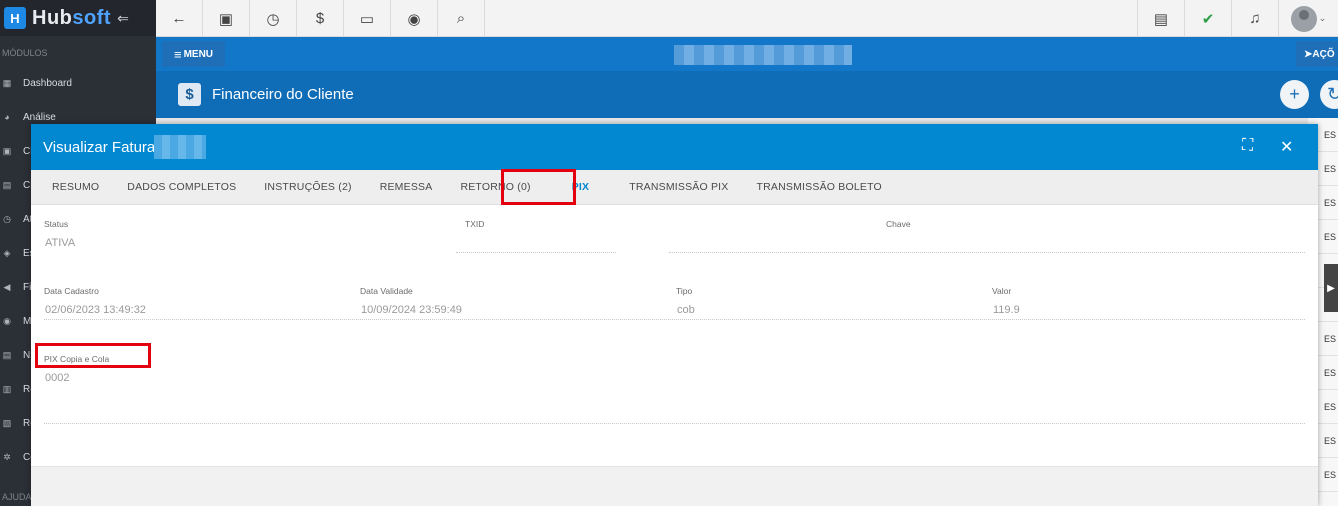 The height and width of the screenshot is (506, 1338). I want to click on page-title: Financeiro do Cliente, so click(283, 94).